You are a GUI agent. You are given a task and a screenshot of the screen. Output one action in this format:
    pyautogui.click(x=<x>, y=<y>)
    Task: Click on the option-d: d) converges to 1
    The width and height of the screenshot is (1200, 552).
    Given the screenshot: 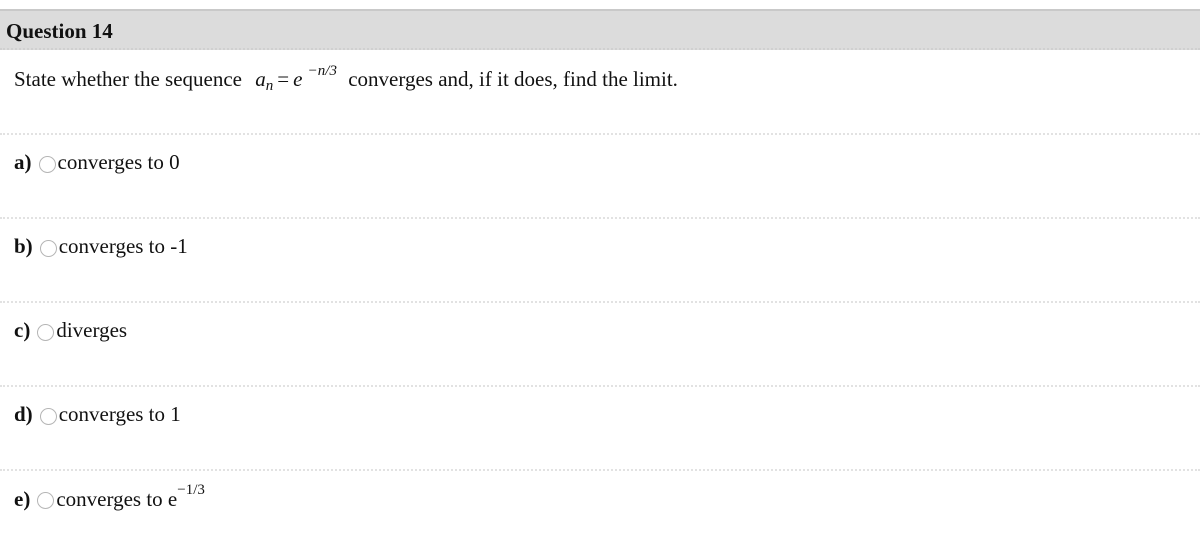 What is the action you would take?
    pyautogui.click(x=97, y=414)
    